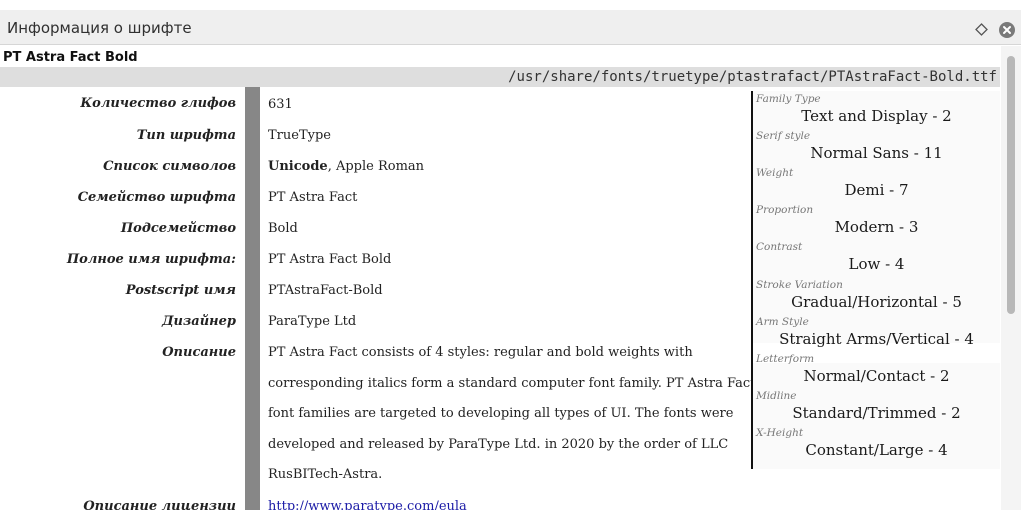 The width and height of the screenshot is (1021, 510). What do you see at coordinates (325, 290) in the screenshot?
I see `value-postscript-name: PTAstraFact-Bold` at bounding box center [325, 290].